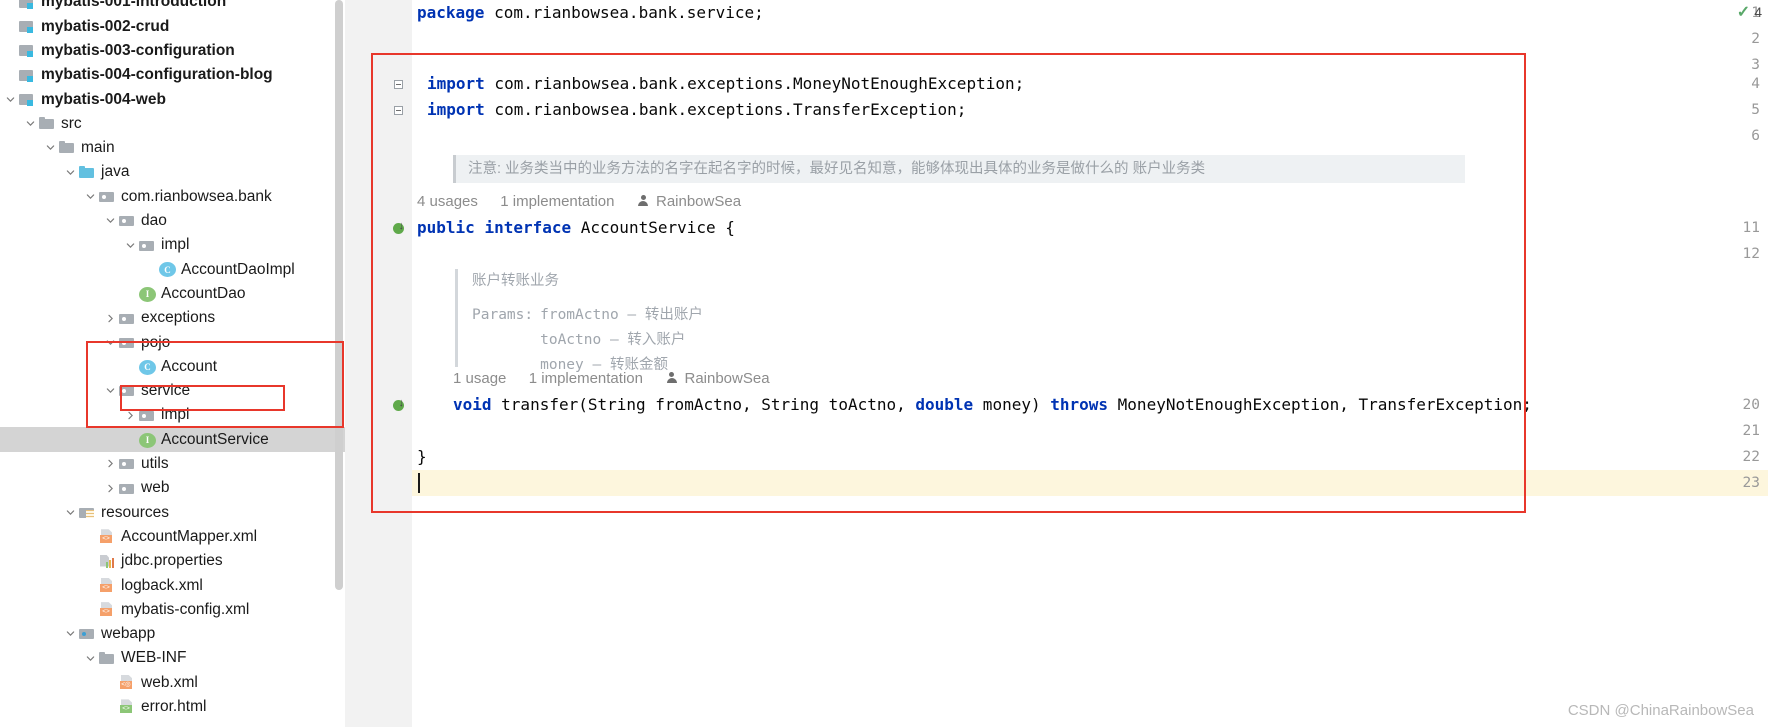 This screenshot has width=1768, height=727. I want to click on inlay-hint-method: 1 usage 1 implementation RainbowSea, so click(611, 379).